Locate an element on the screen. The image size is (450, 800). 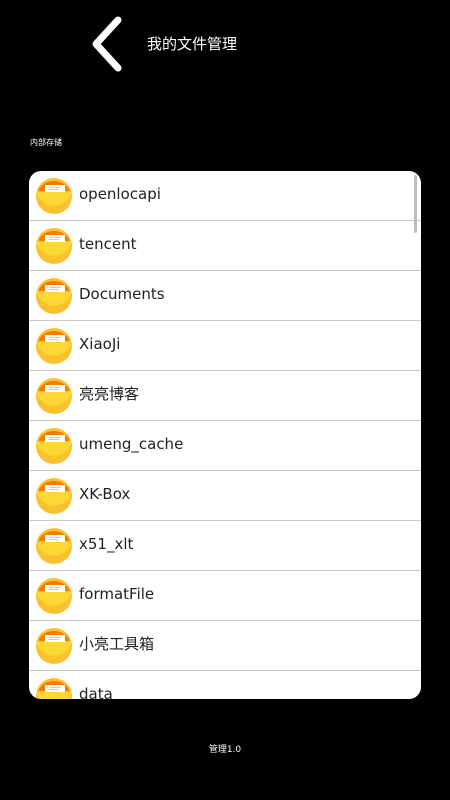
chevron-left-icon is located at coordinates (107, 44).